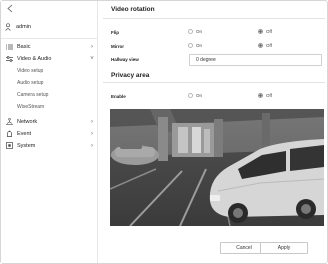 Image resolution: width=328 pixels, height=264 pixels. What do you see at coordinates (10, 8) in the screenshot?
I see `back-arrow-icon` at bounding box center [10, 8].